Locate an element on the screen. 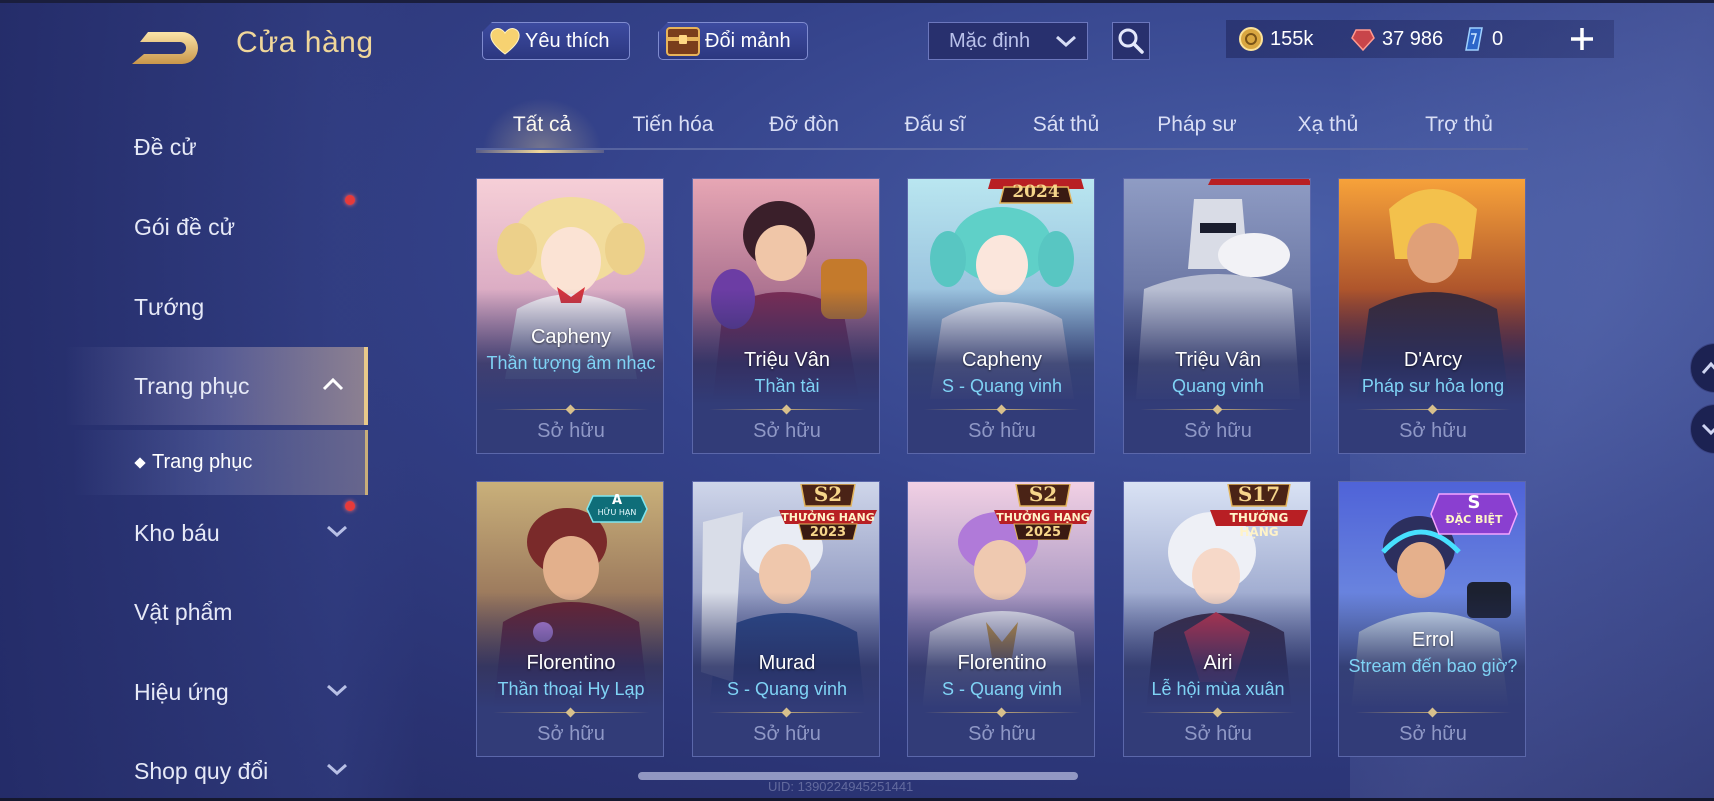 This screenshot has width=1714, height=801. skin-name: Thần thoại Hy Lạp is located at coordinates (571, 689).